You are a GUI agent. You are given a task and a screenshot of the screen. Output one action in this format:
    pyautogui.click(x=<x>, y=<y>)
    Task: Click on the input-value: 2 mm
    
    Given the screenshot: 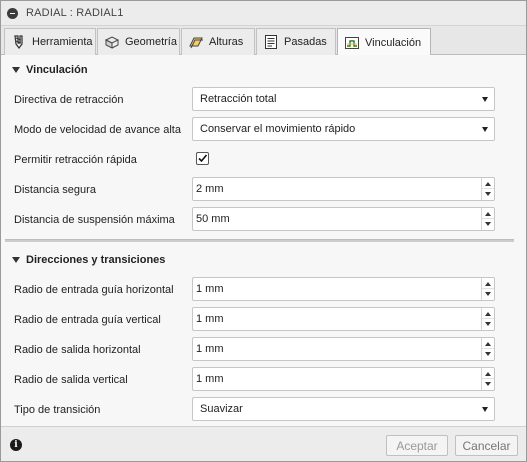 What is the action you would take?
    pyautogui.click(x=210, y=189)
    